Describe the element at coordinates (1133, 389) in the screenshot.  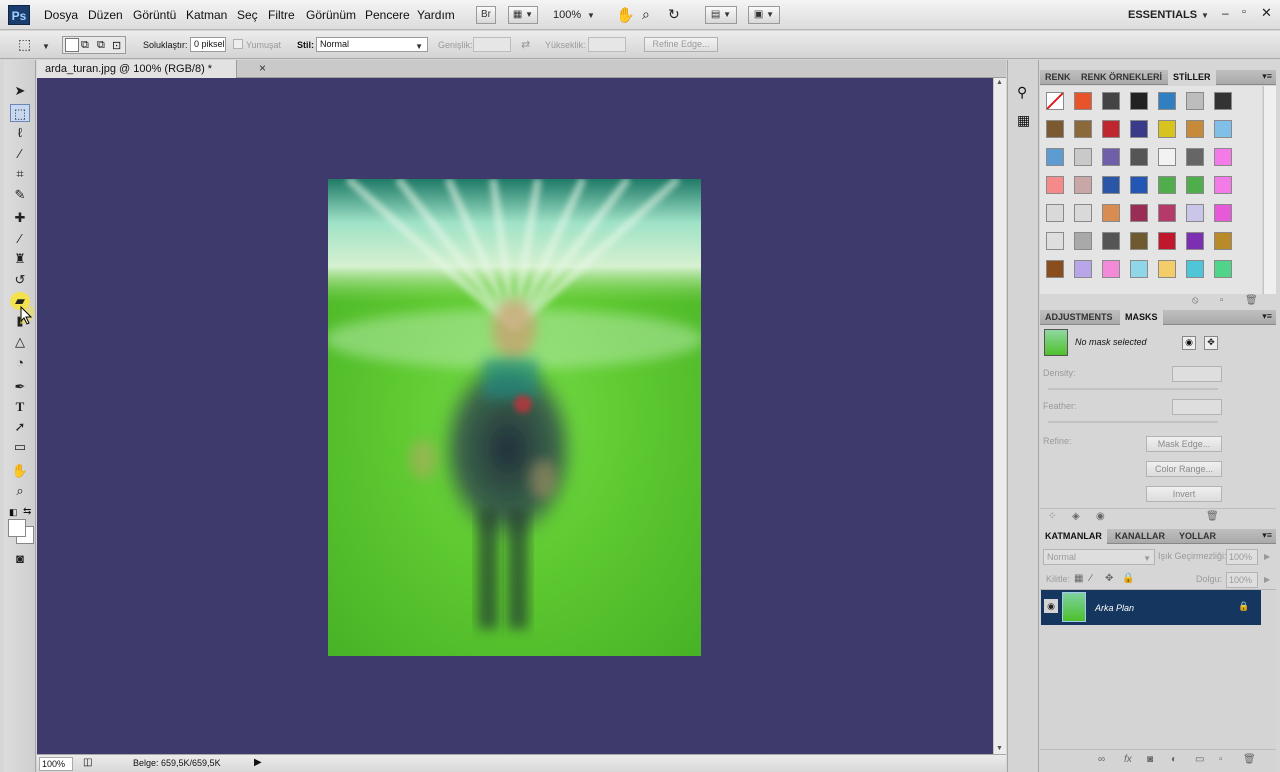
I see `density-slider` at that location.